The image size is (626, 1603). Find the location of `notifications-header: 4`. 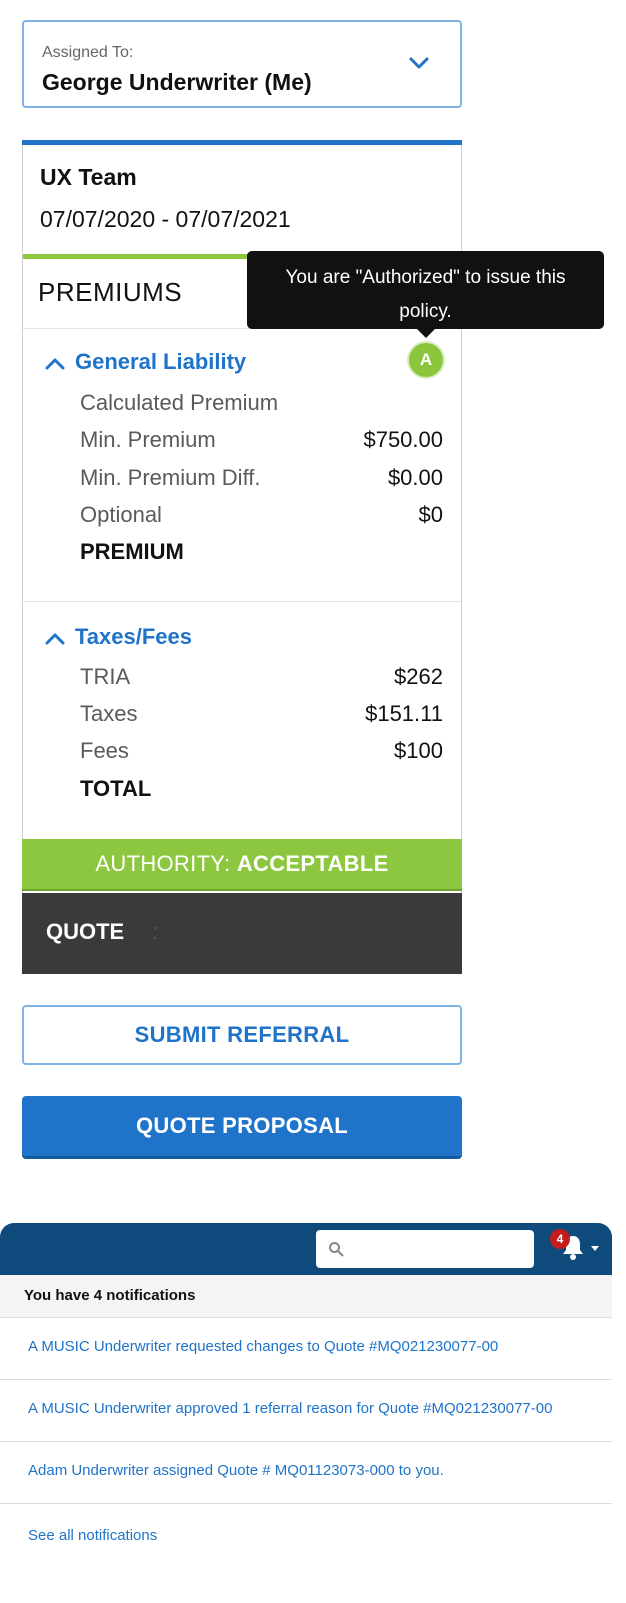

notifications-header: 4 is located at coordinates (306, 1249).